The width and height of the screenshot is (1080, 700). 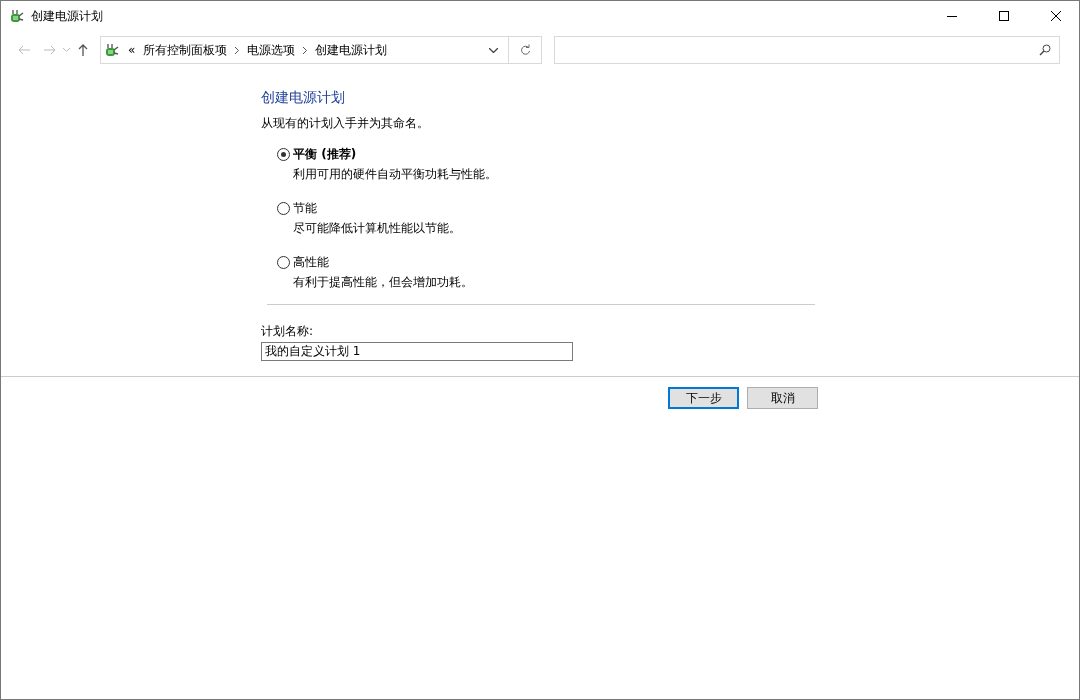 I want to click on chevron-down-icon, so click(x=493, y=50).